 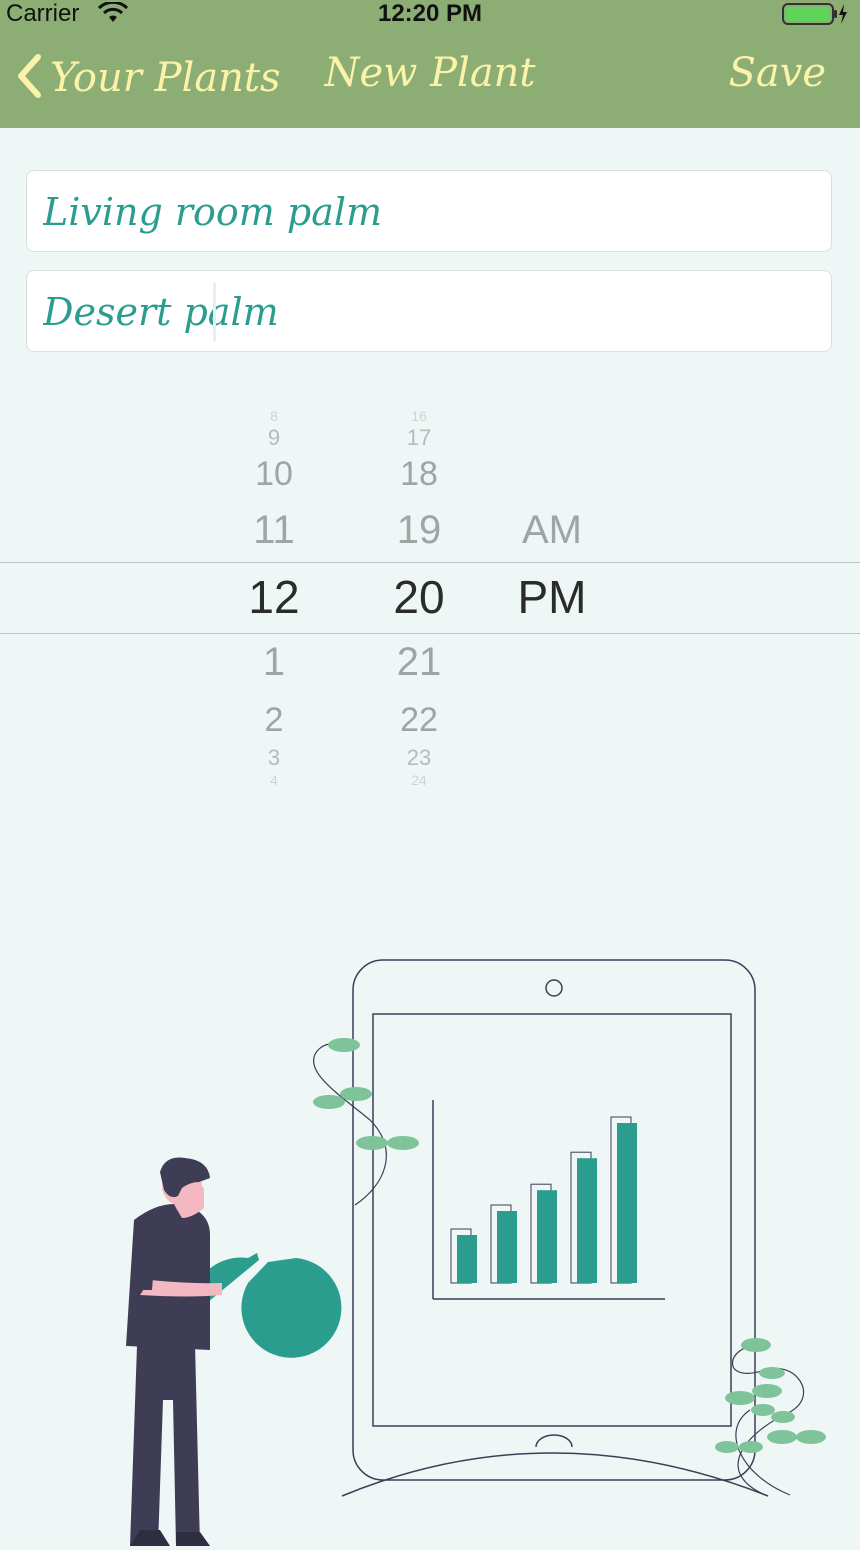 What do you see at coordinates (552, 597) in the screenshot?
I see `period-option: PM` at bounding box center [552, 597].